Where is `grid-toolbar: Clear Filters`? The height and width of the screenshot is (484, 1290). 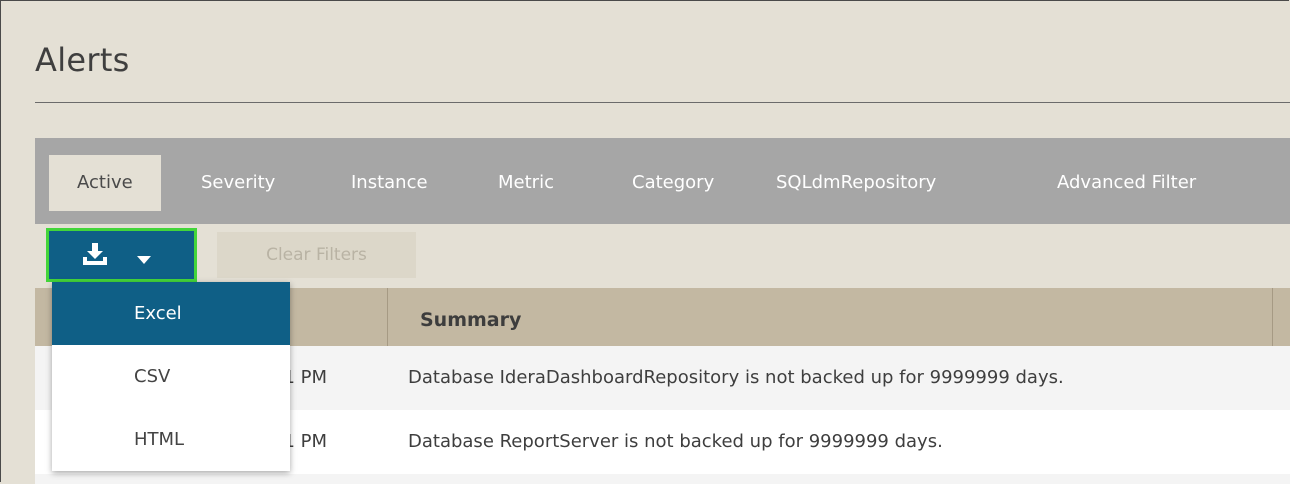
grid-toolbar: Clear Filters is located at coordinates (662, 256).